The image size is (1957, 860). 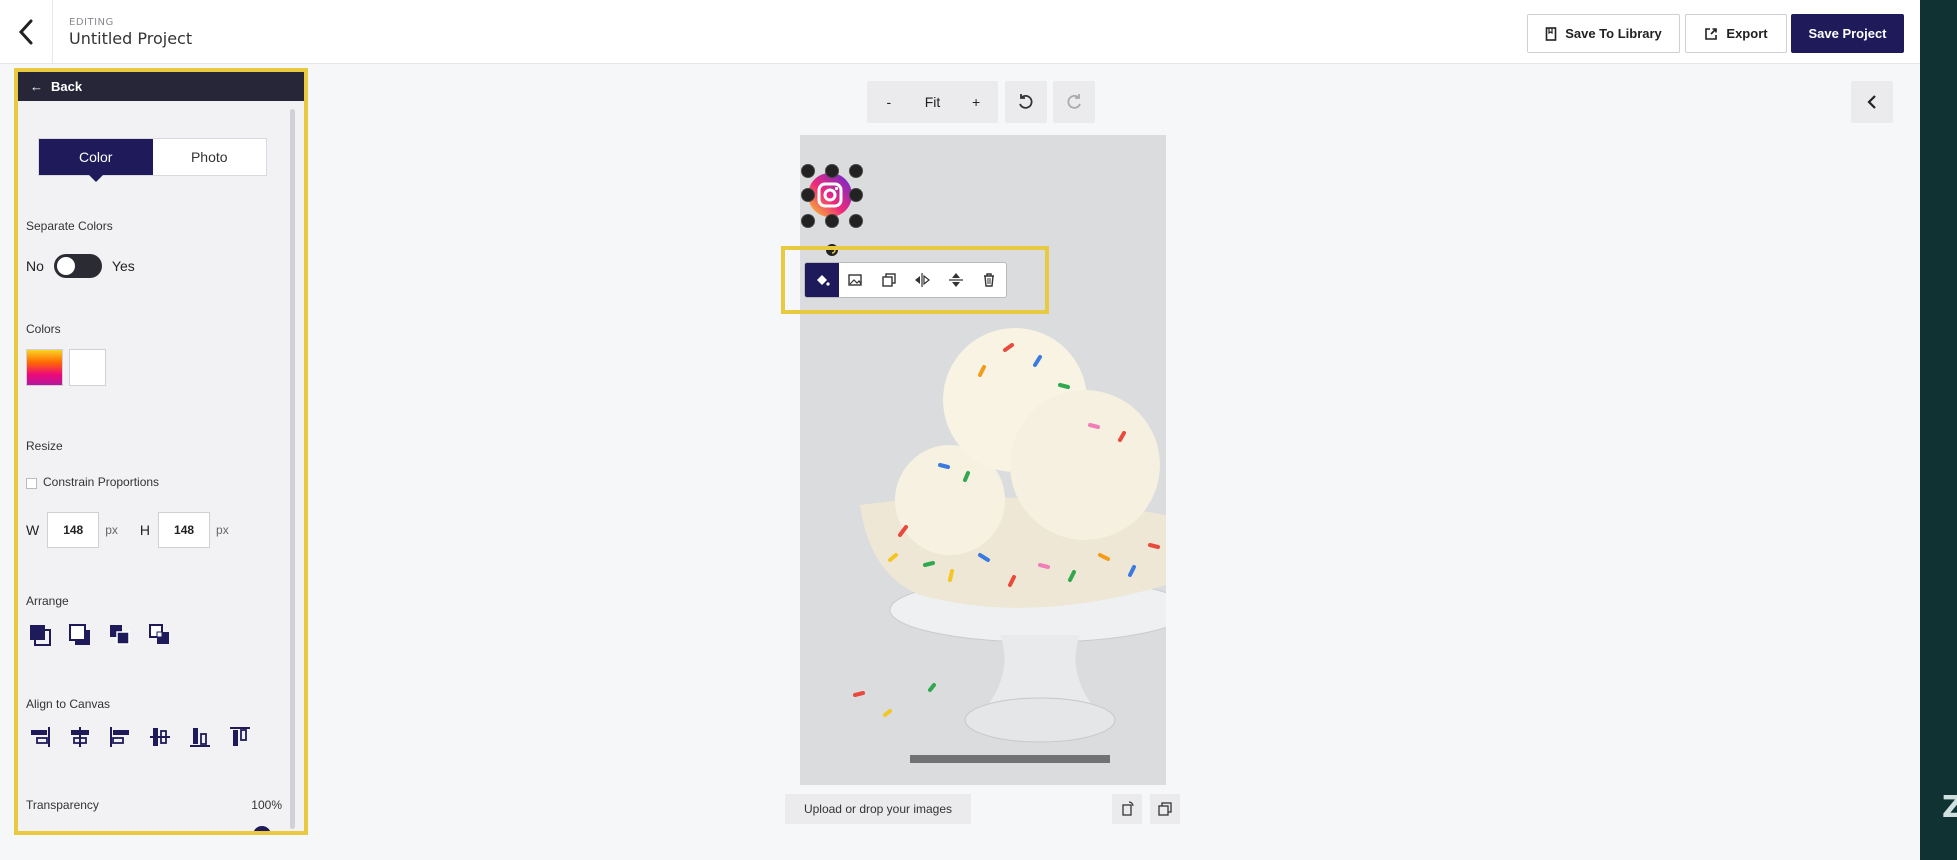 What do you see at coordinates (101, 482) in the screenshot?
I see `constrain-proportions-label: Constrain Proportions` at bounding box center [101, 482].